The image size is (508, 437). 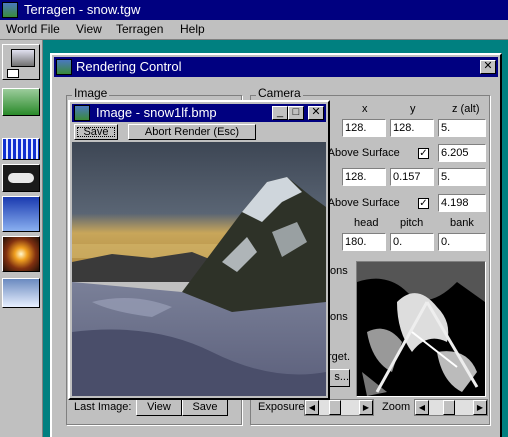 What do you see at coordinates (412, 223) in the screenshot?
I see `col-pitch-label: pitch` at bounding box center [412, 223].